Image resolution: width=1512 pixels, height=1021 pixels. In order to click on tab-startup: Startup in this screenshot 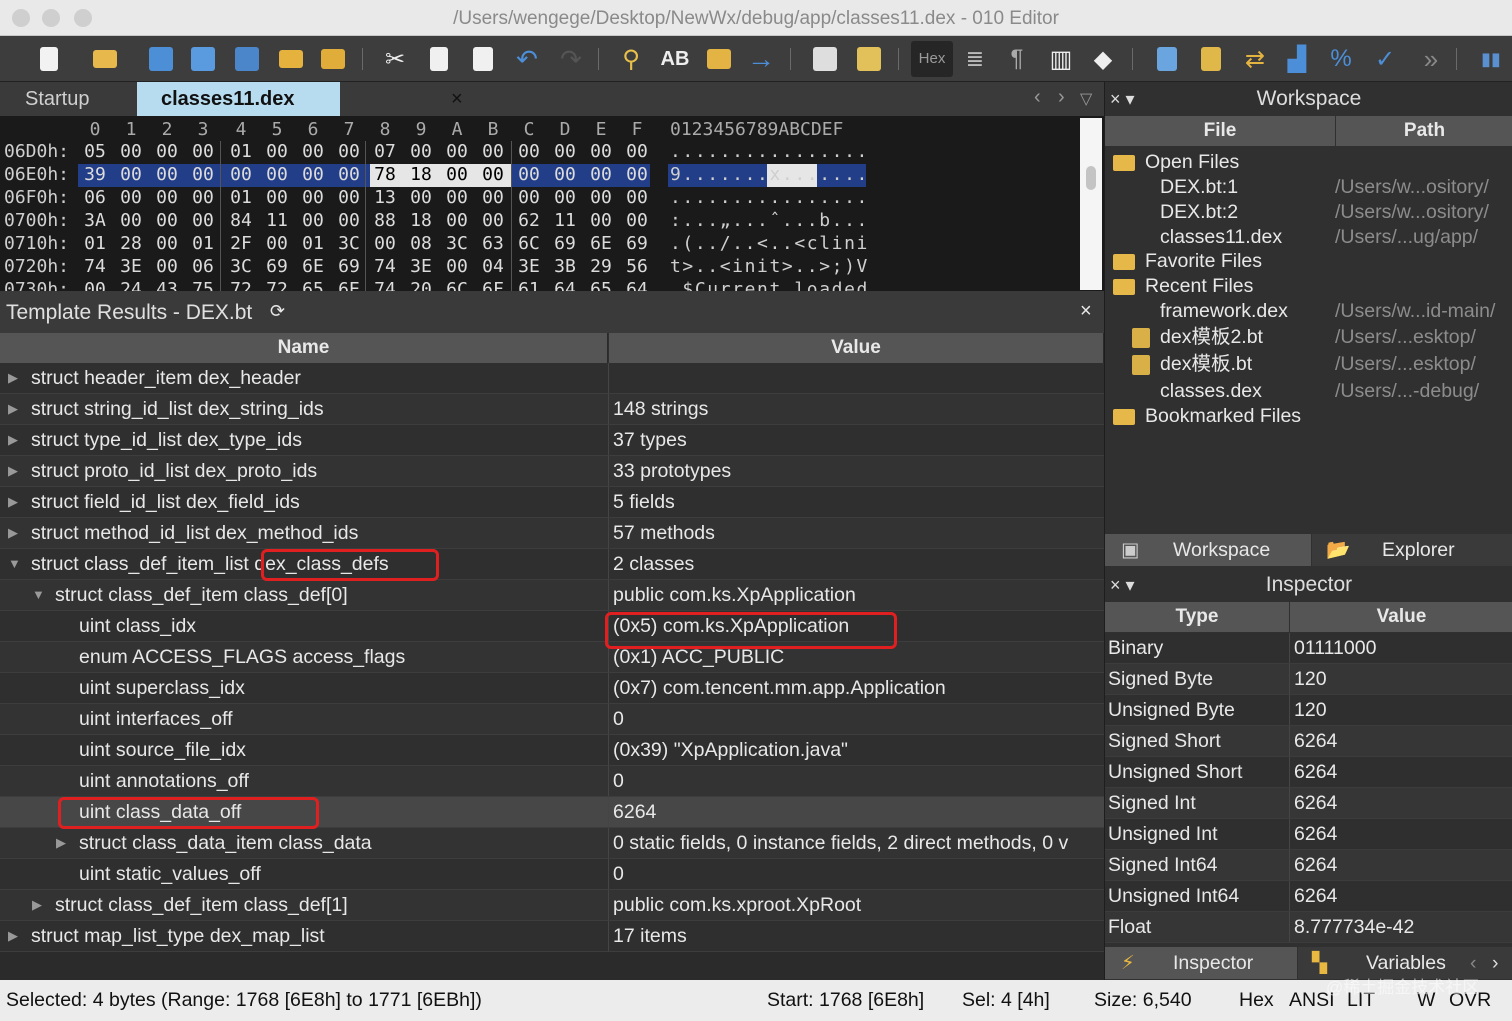, I will do `click(67, 99)`.